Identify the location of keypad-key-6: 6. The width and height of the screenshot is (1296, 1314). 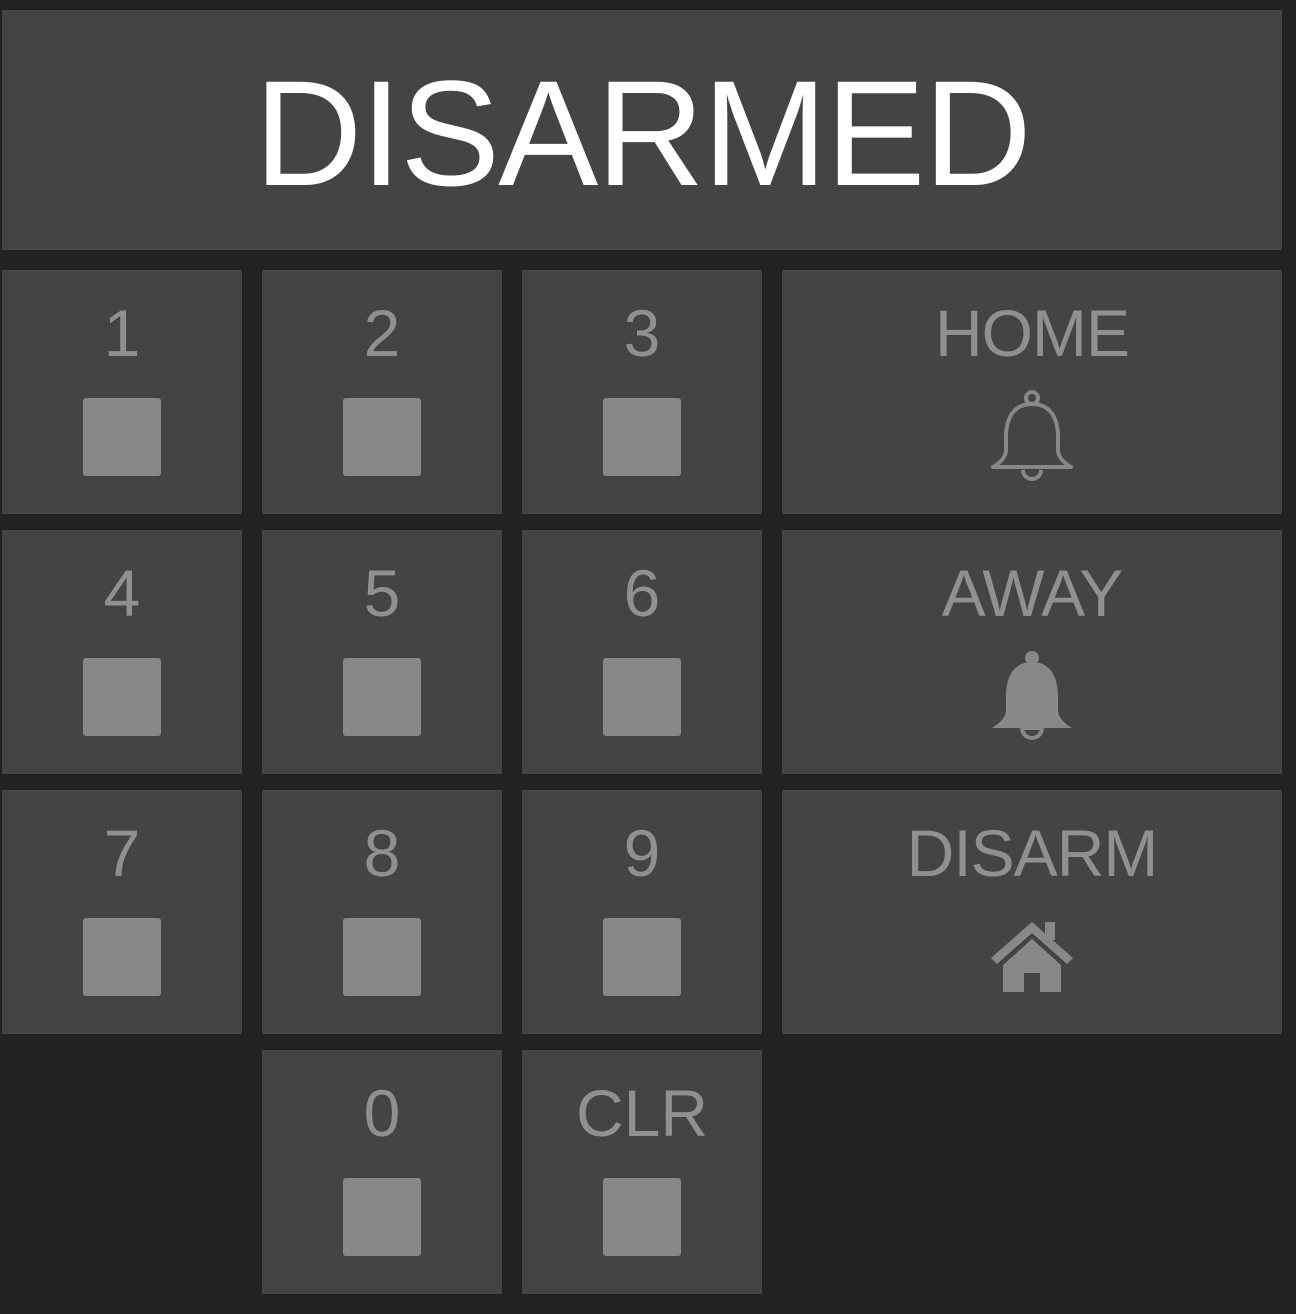
(642, 652).